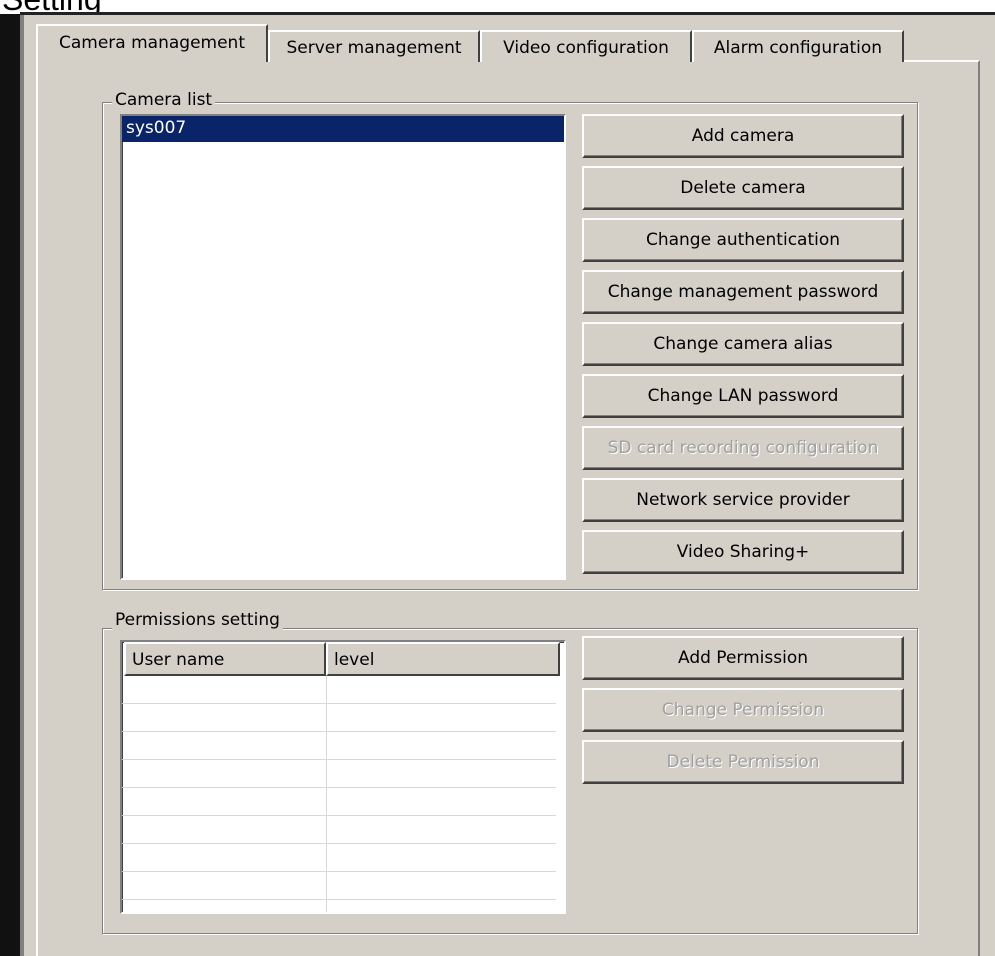 The width and height of the screenshot is (995, 956). Describe the element at coordinates (507, 13) in the screenshot. I see `window-frame-edge` at that location.